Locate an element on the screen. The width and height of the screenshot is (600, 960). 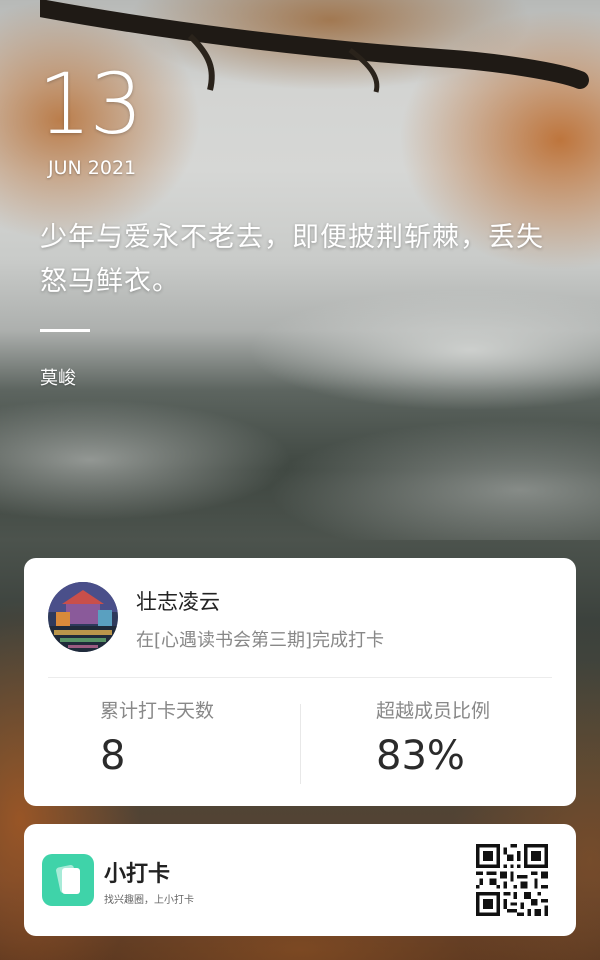
date-day: 13 is located at coordinates (90, 104).